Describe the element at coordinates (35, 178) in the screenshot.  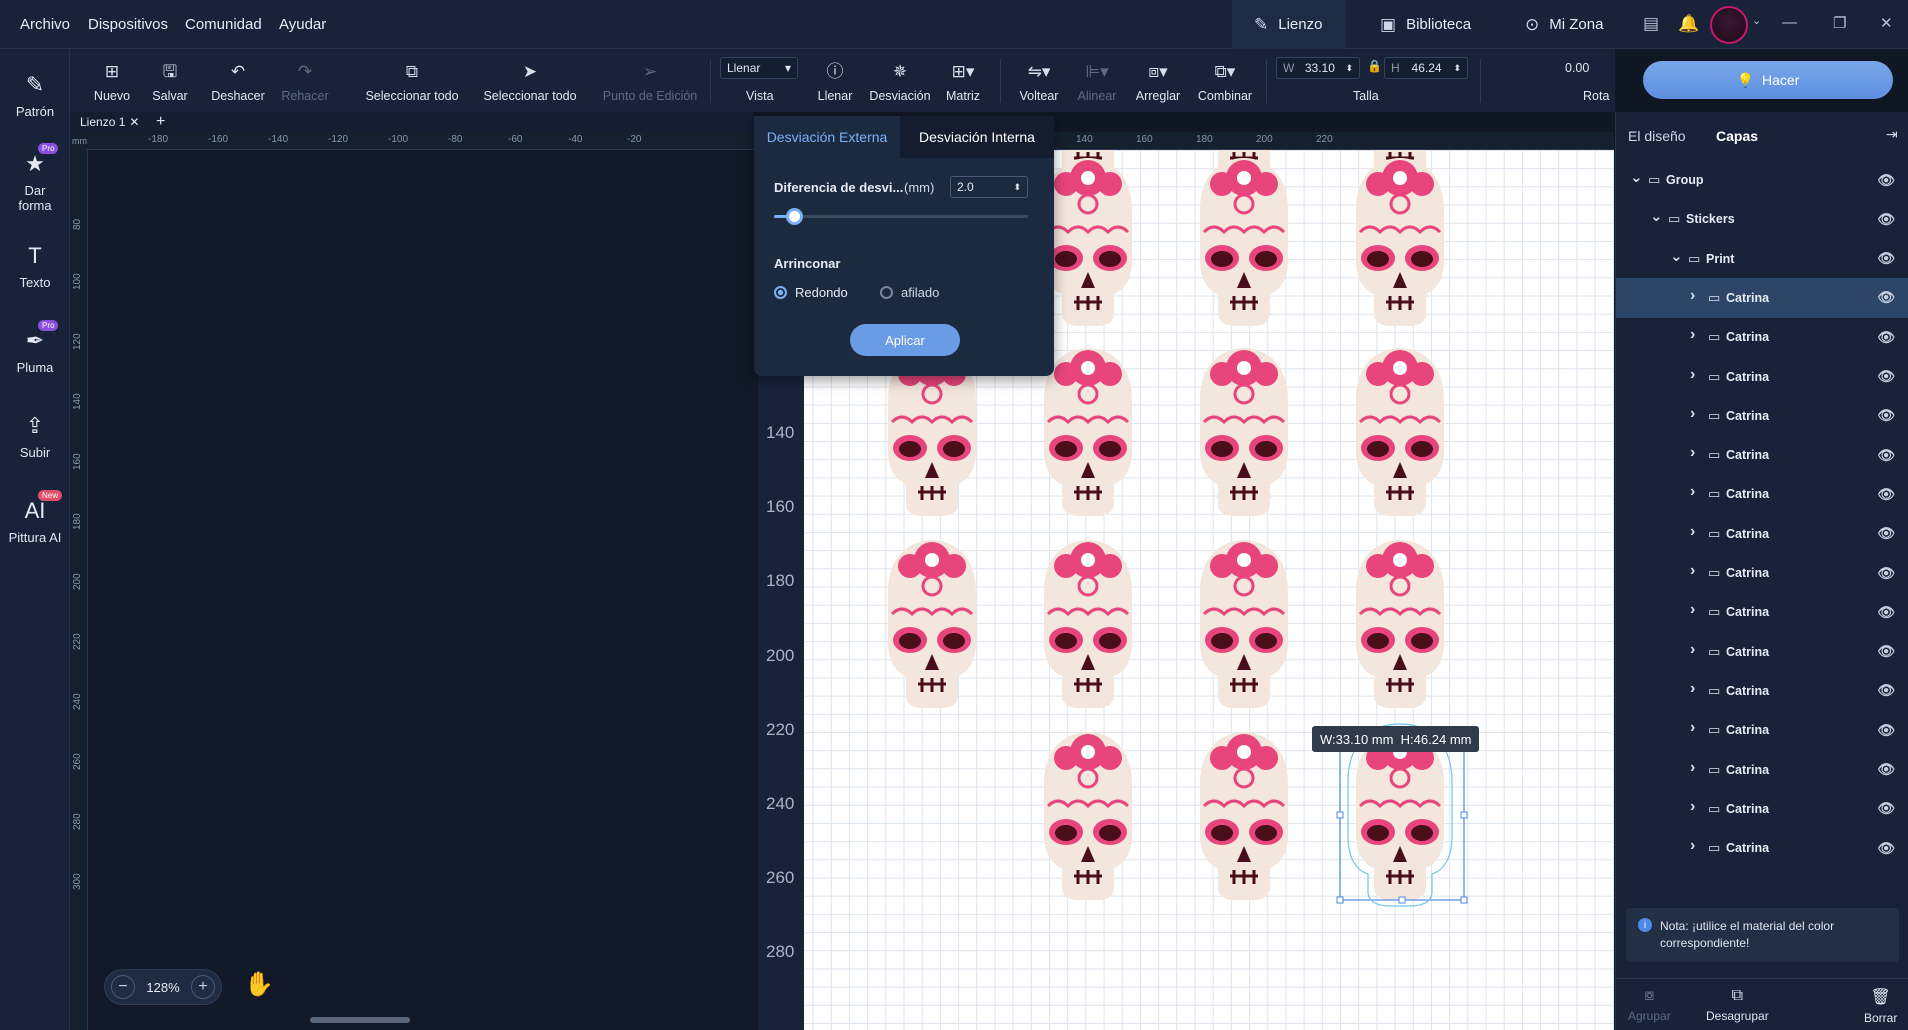
I see `sidebar-item-dar-forma: ★ Pro Dar forma` at that location.